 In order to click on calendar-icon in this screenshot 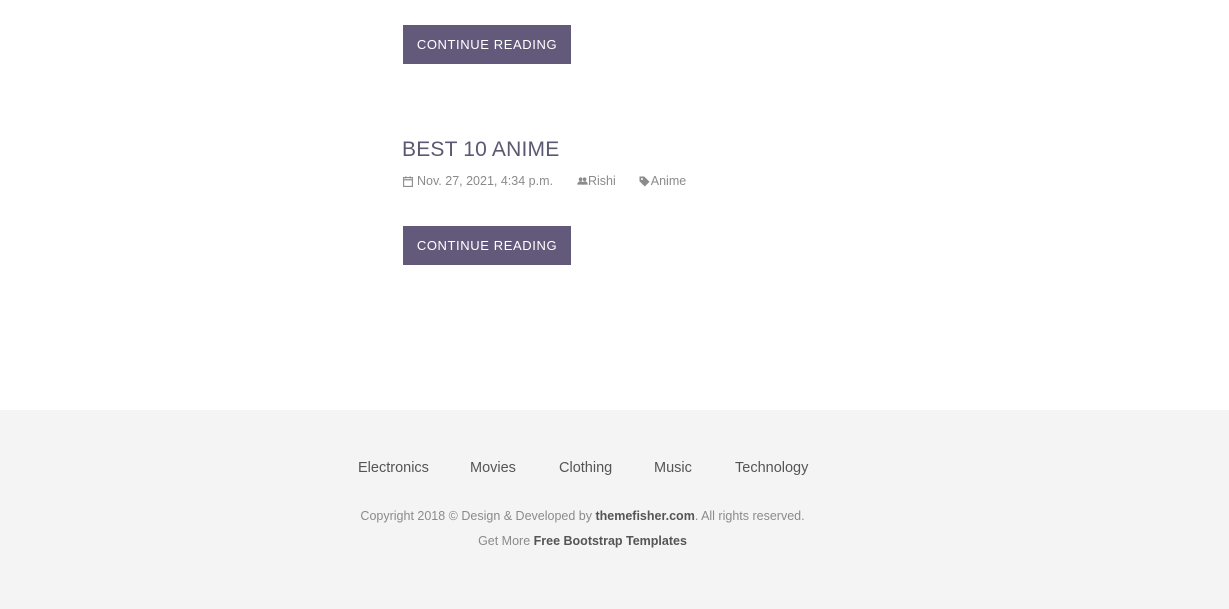, I will do `click(408, 181)`.